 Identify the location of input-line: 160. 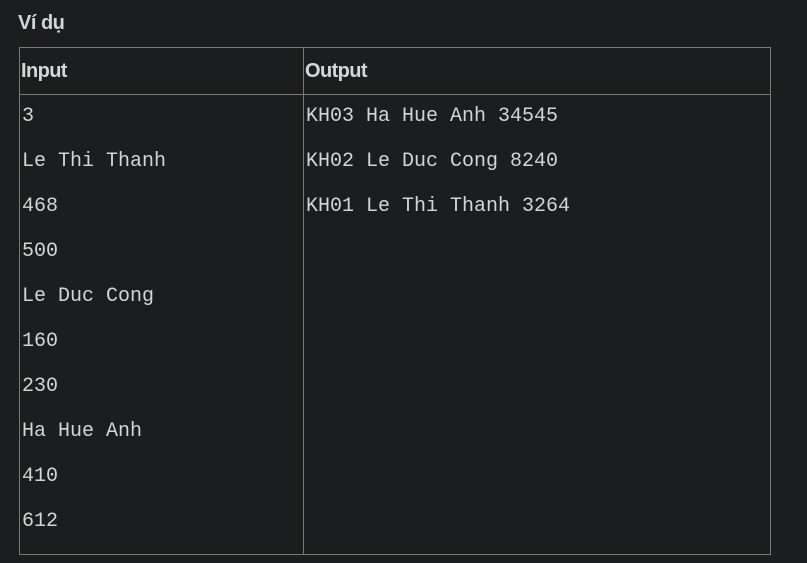
(40, 341).